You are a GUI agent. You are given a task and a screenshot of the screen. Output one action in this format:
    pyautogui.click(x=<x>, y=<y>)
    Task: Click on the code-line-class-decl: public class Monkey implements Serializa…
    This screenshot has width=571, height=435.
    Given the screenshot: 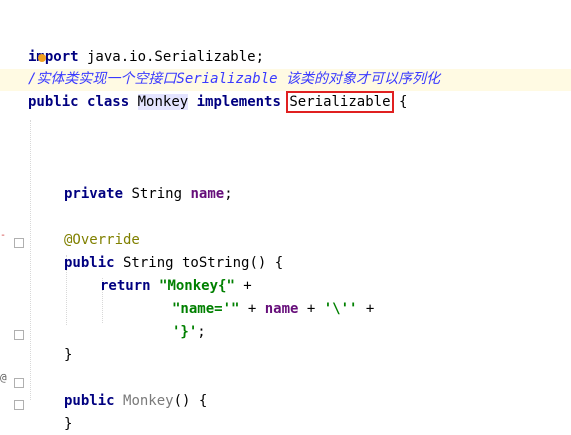 What is the action you would take?
    pyautogui.click(x=217, y=91)
    